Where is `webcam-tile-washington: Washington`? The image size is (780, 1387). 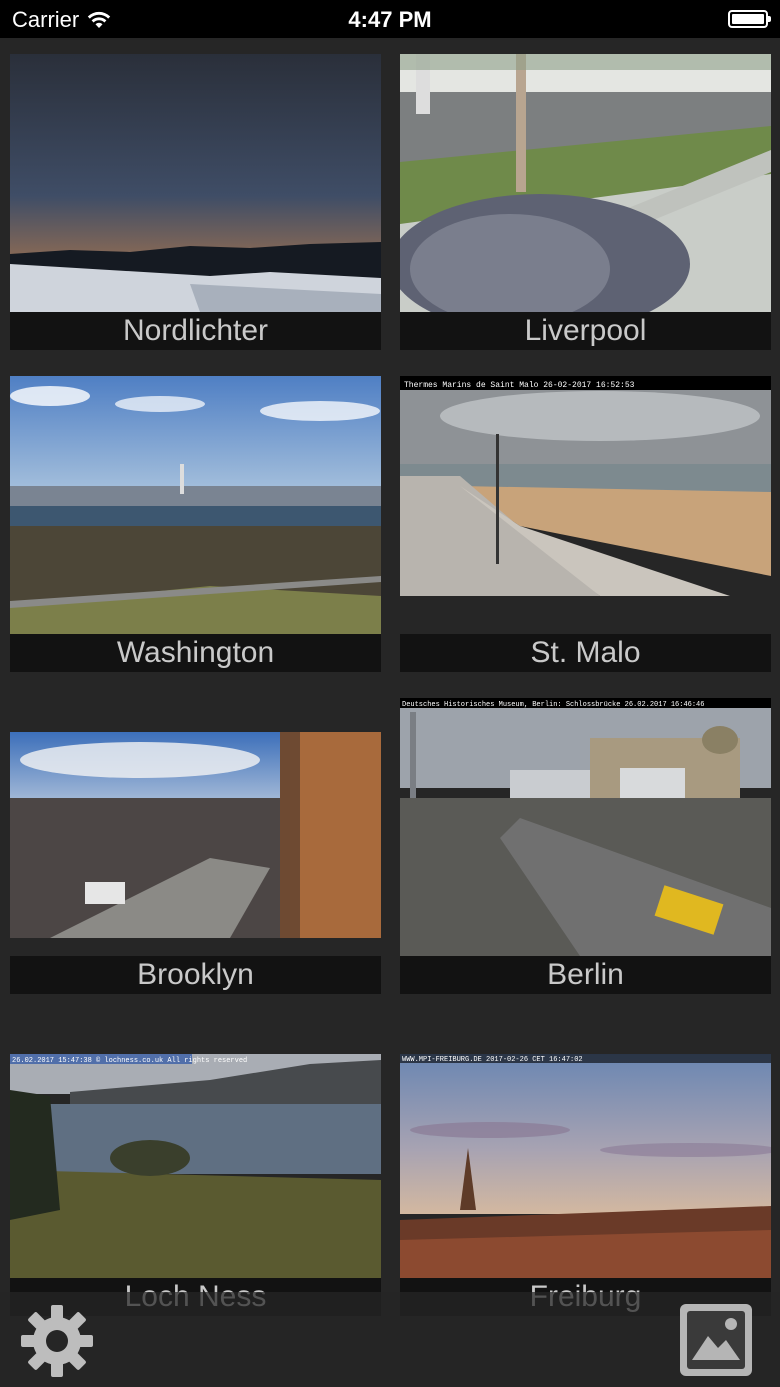 webcam-tile-washington: Washington is located at coordinates (195, 524).